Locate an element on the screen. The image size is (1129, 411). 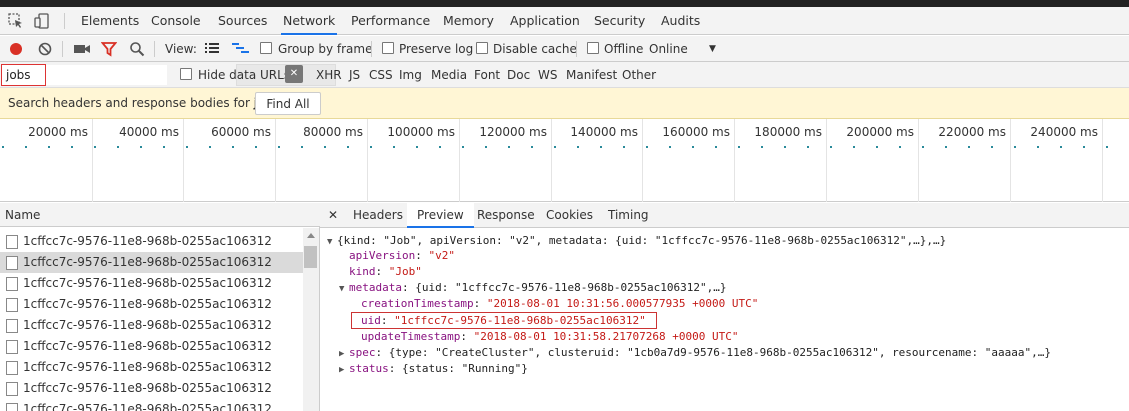
tab-preview: Preview is located at coordinates (440, 215).